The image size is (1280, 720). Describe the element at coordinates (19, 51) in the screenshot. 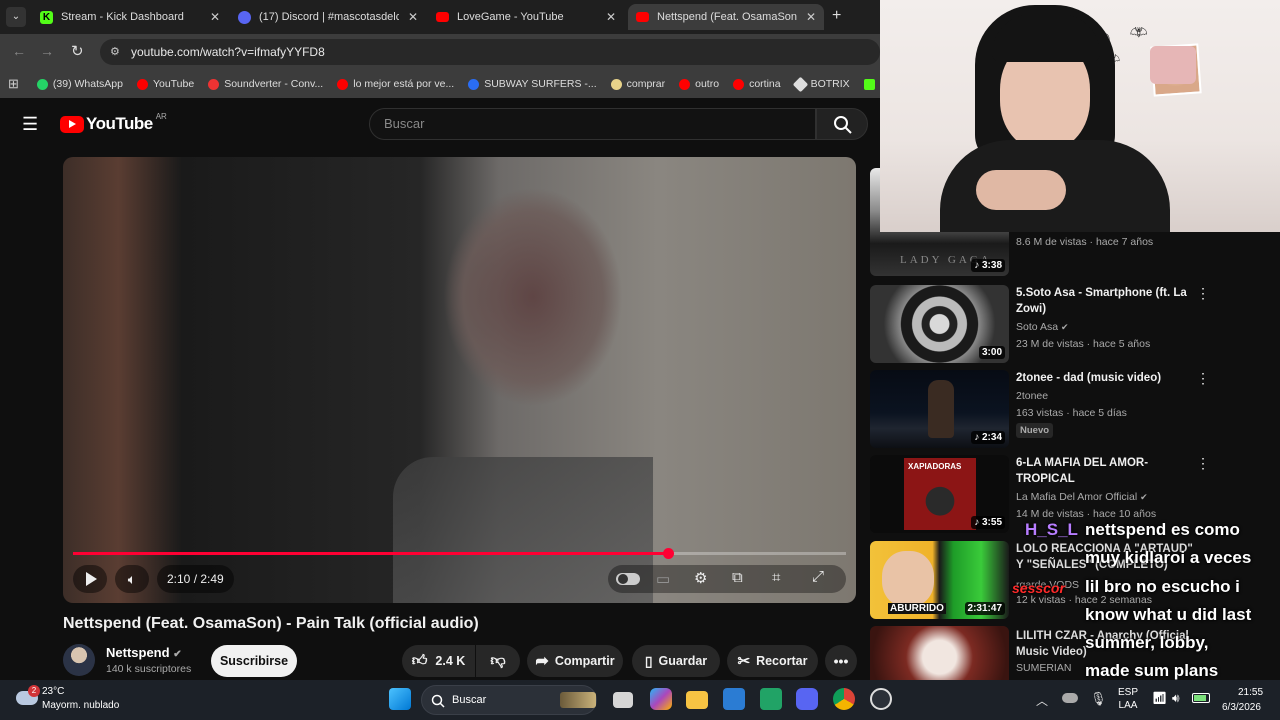

I see `back-icon: ←` at that location.